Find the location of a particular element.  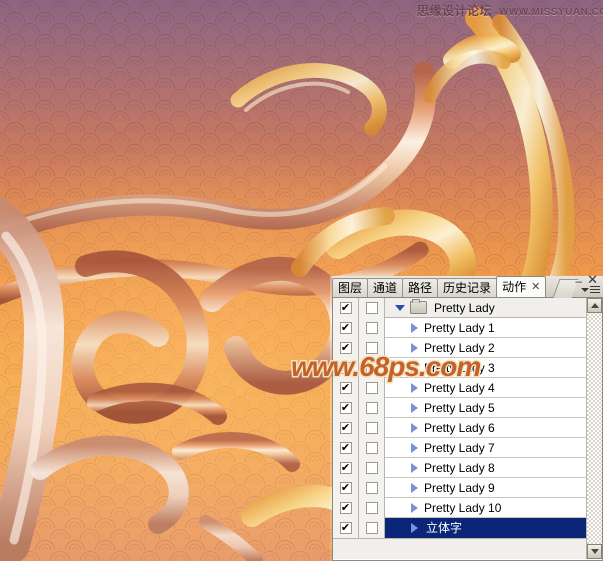

arrow-up-icon is located at coordinates (594, 305).